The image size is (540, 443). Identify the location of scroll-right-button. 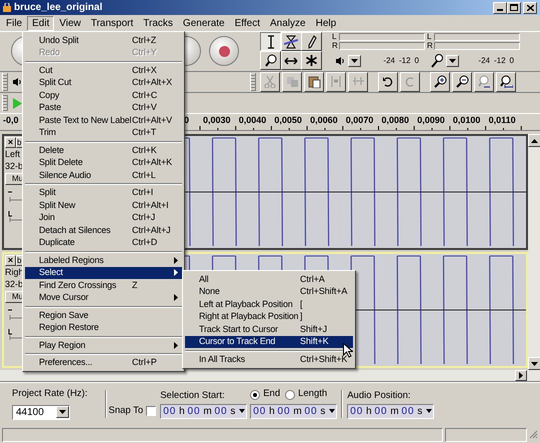
(521, 375).